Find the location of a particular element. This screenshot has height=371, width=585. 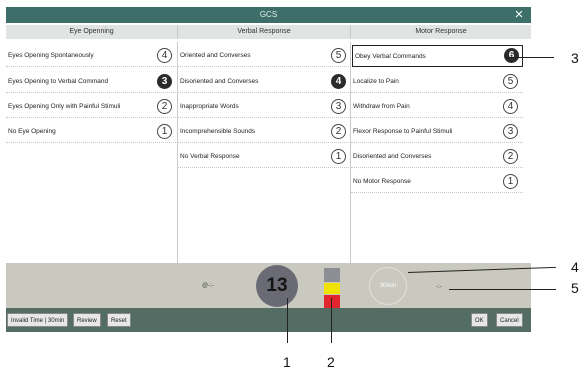

total-score-badge: 13 is located at coordinates (277, 286).